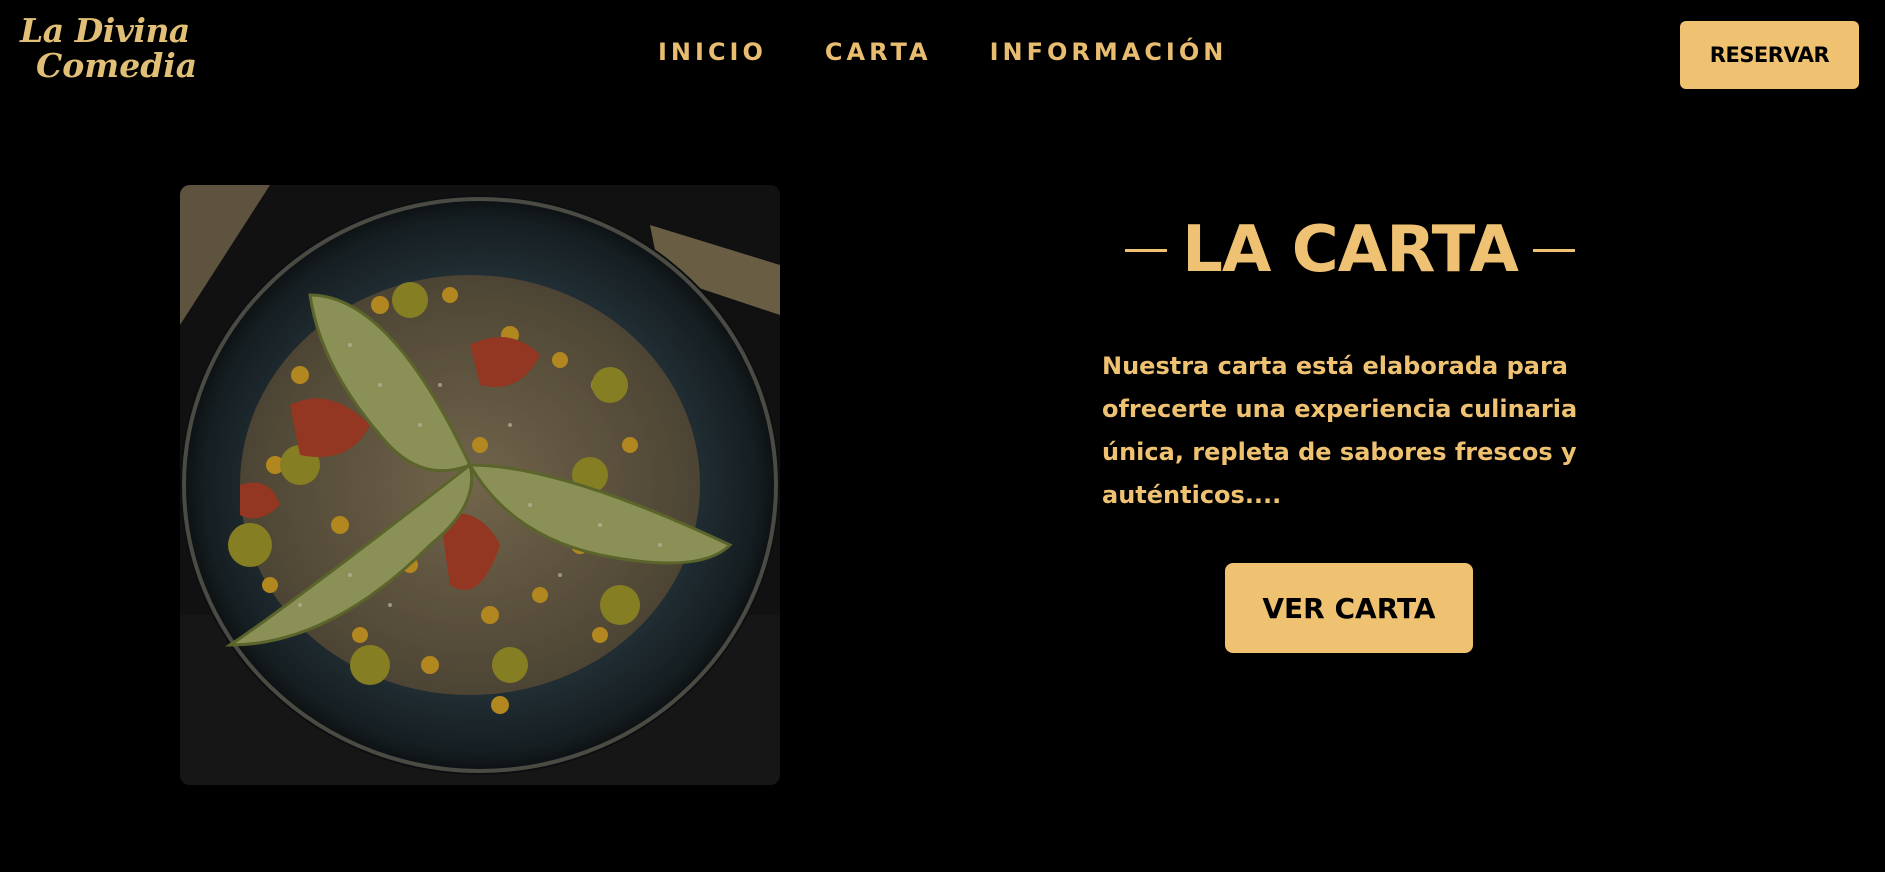  I want to click on section-heading: LA CARTA, so click(1350, 250).